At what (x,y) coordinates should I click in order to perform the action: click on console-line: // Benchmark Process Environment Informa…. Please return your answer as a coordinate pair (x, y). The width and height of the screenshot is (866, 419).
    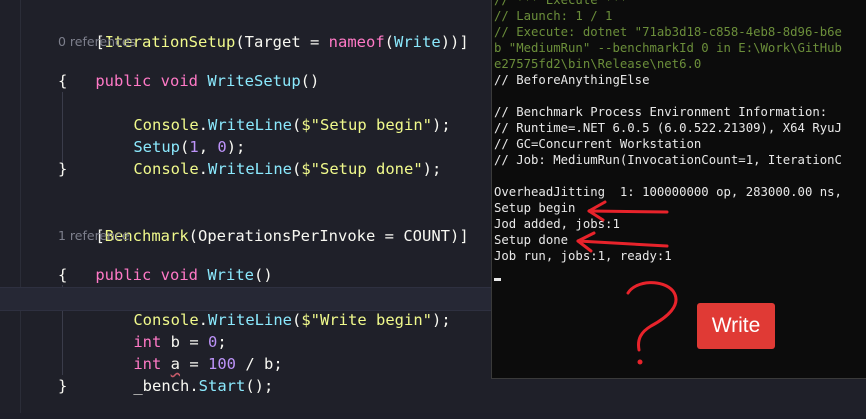
    Looking at the image, I should click on (661, 112).